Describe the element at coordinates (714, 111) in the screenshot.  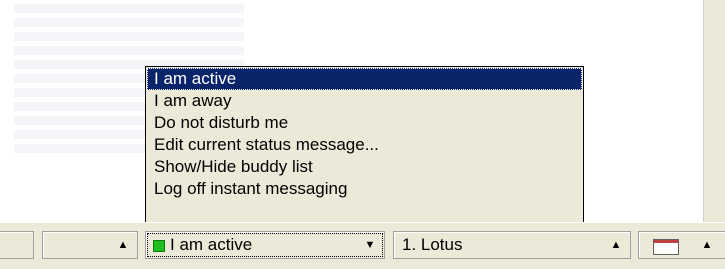
I see `vertical-scrollbar` at that location.